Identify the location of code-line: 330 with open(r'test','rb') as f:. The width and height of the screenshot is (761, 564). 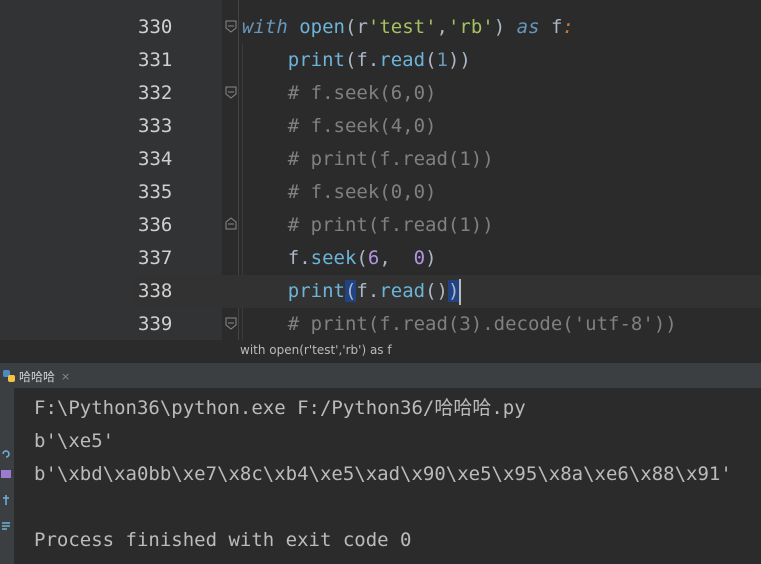
(447, 27).